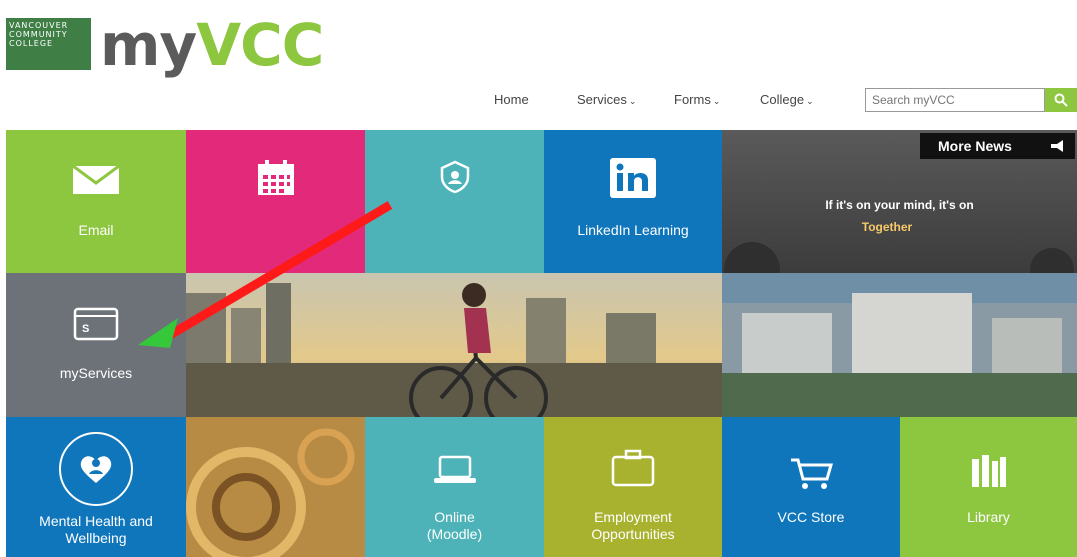  I want to click on tile-library: Library, so click(988, 487).